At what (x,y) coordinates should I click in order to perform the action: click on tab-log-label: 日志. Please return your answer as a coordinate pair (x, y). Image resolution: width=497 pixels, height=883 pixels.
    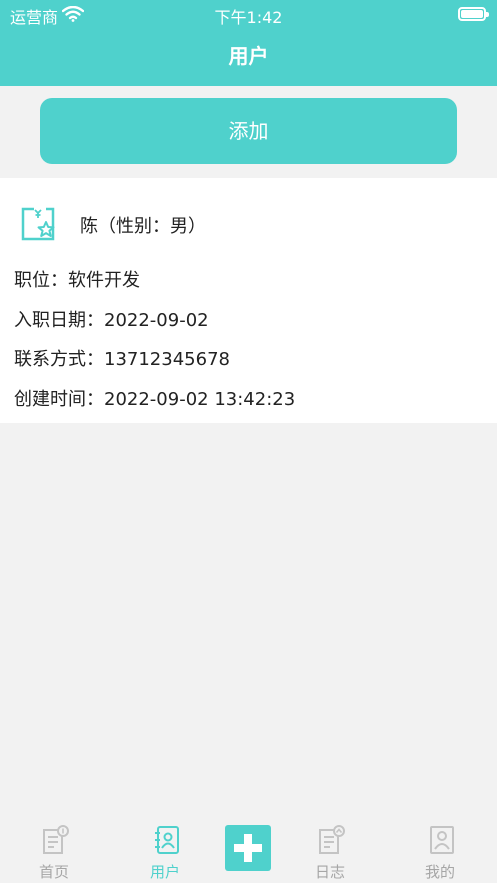
    Looking at the image, I should click on (329, 872).